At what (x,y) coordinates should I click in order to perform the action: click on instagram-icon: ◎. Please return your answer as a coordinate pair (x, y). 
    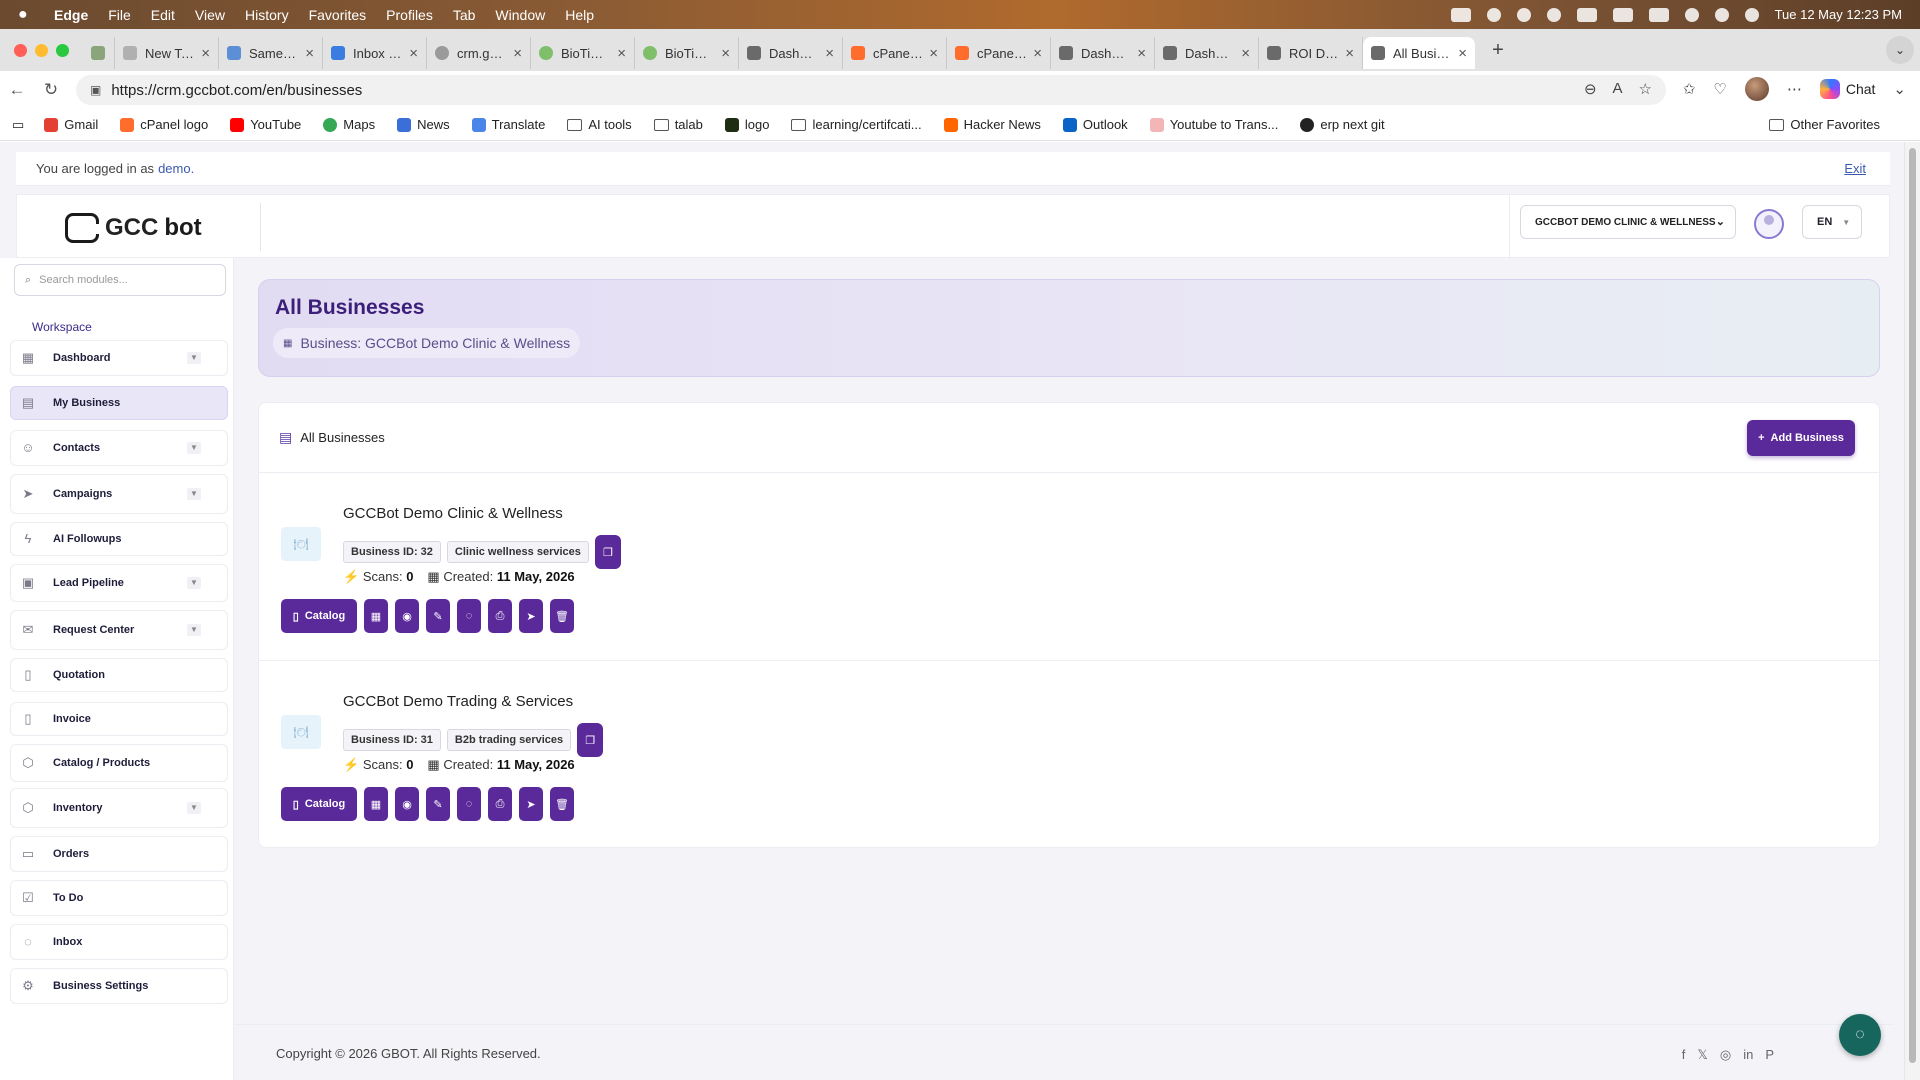
    Looking at the image, I should click on (1725, 1055).